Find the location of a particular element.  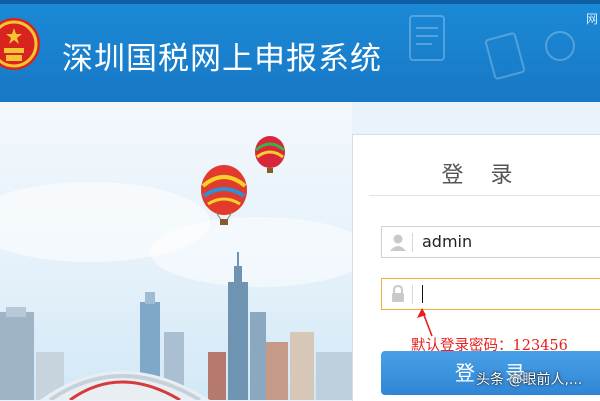

header-corner-text: 网 is located at coordinates (591, 19).